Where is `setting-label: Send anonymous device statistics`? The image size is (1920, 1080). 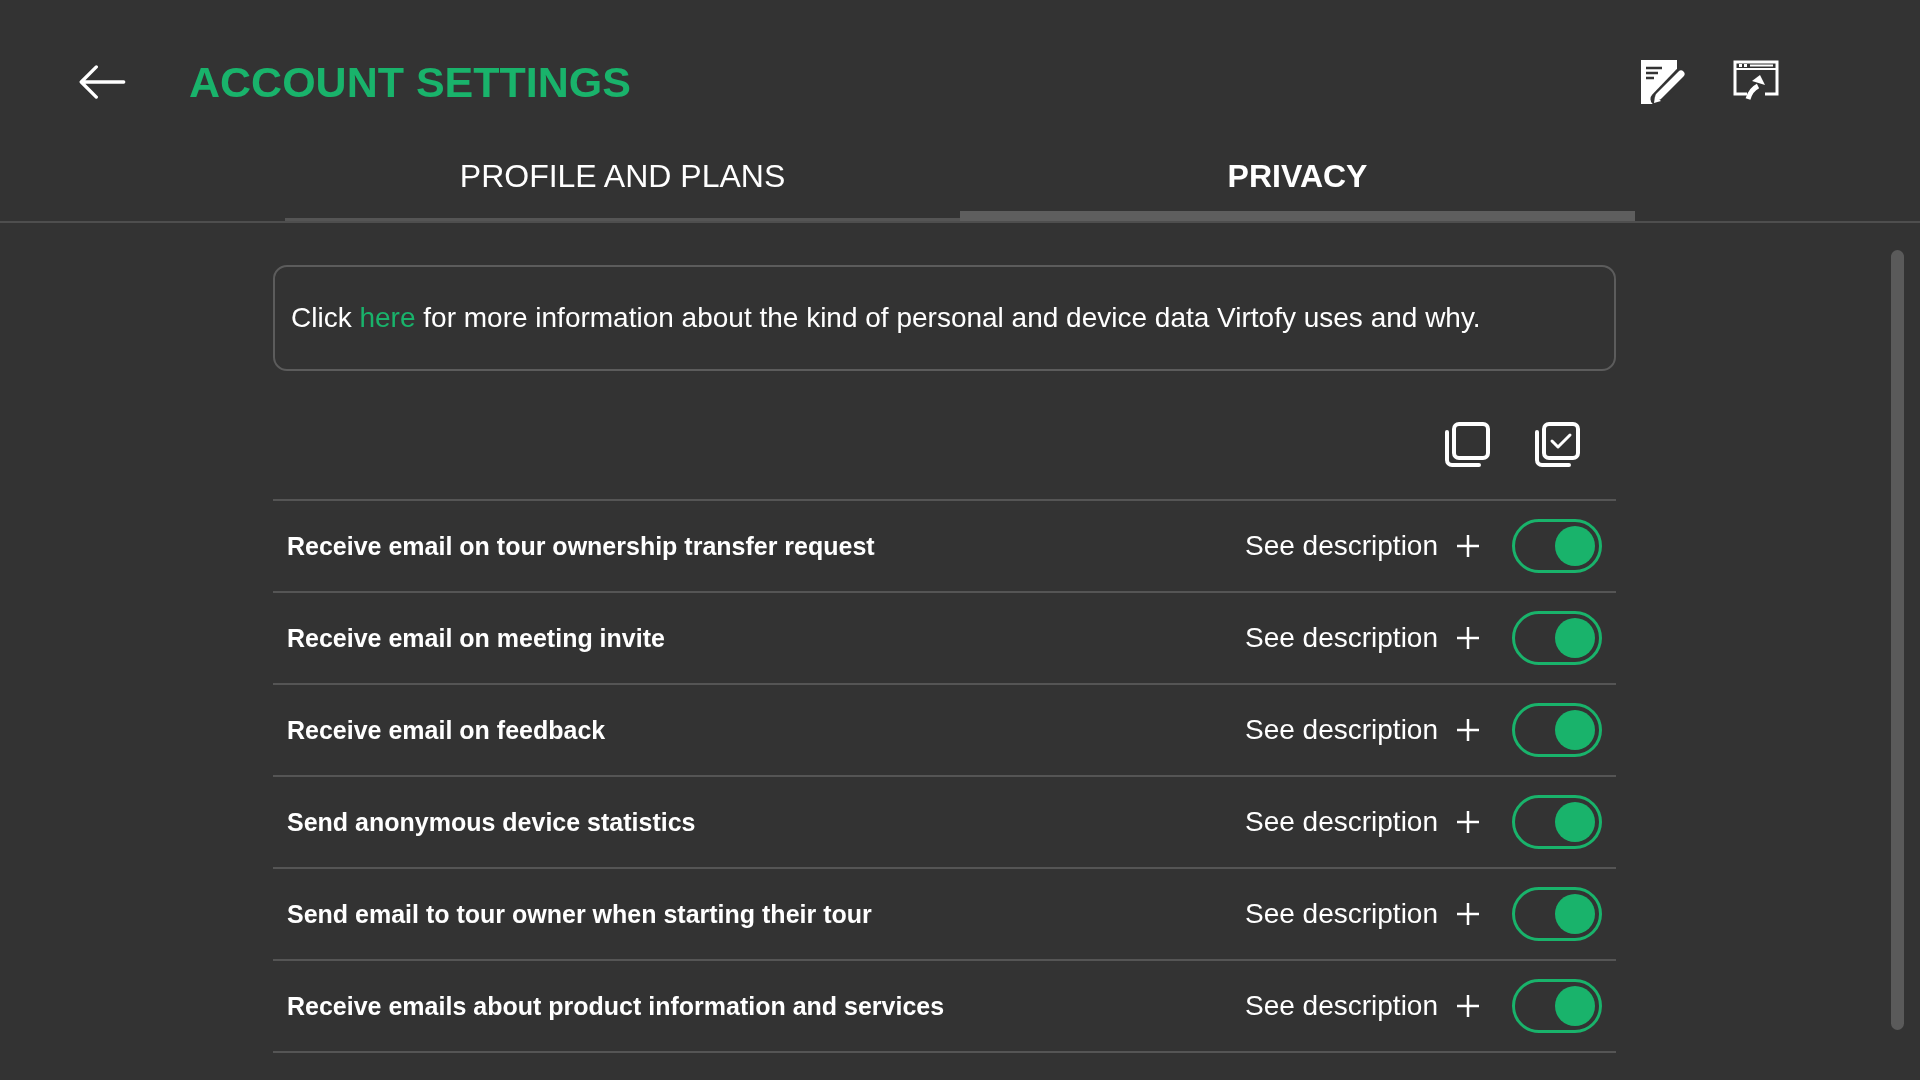
setting-label: Send anonymous device statistics is located at coordinates (492, 822).